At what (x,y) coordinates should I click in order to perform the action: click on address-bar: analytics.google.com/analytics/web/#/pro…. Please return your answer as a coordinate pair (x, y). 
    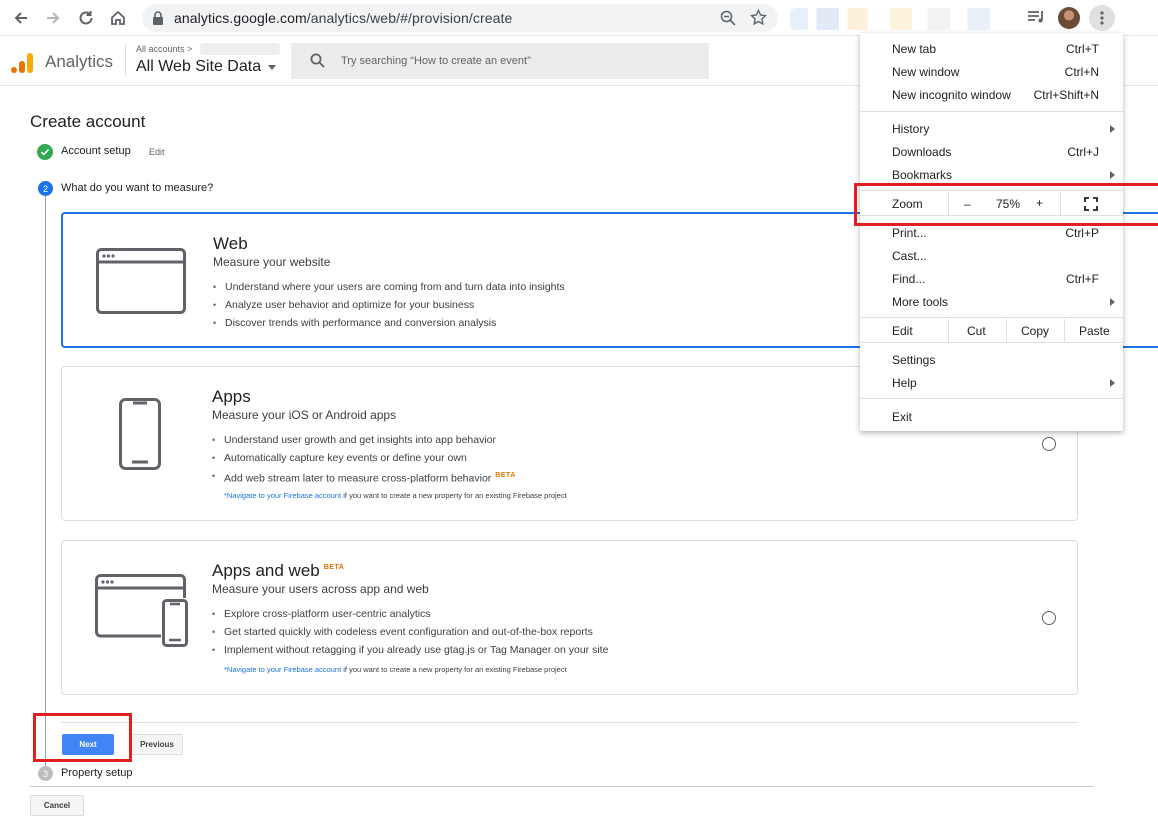
    Looking at the image, I should click on (460, 18).